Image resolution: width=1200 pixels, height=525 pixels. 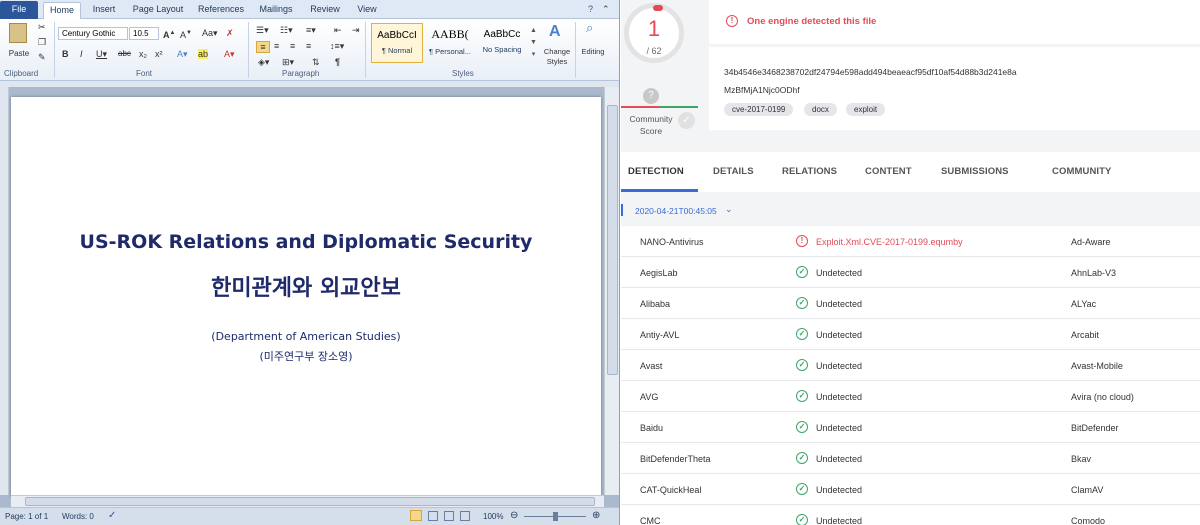 What do you see at coordinates (18, 33) in the screenshot?
I see `clipboard-icon` at bounding box center [18, 33].